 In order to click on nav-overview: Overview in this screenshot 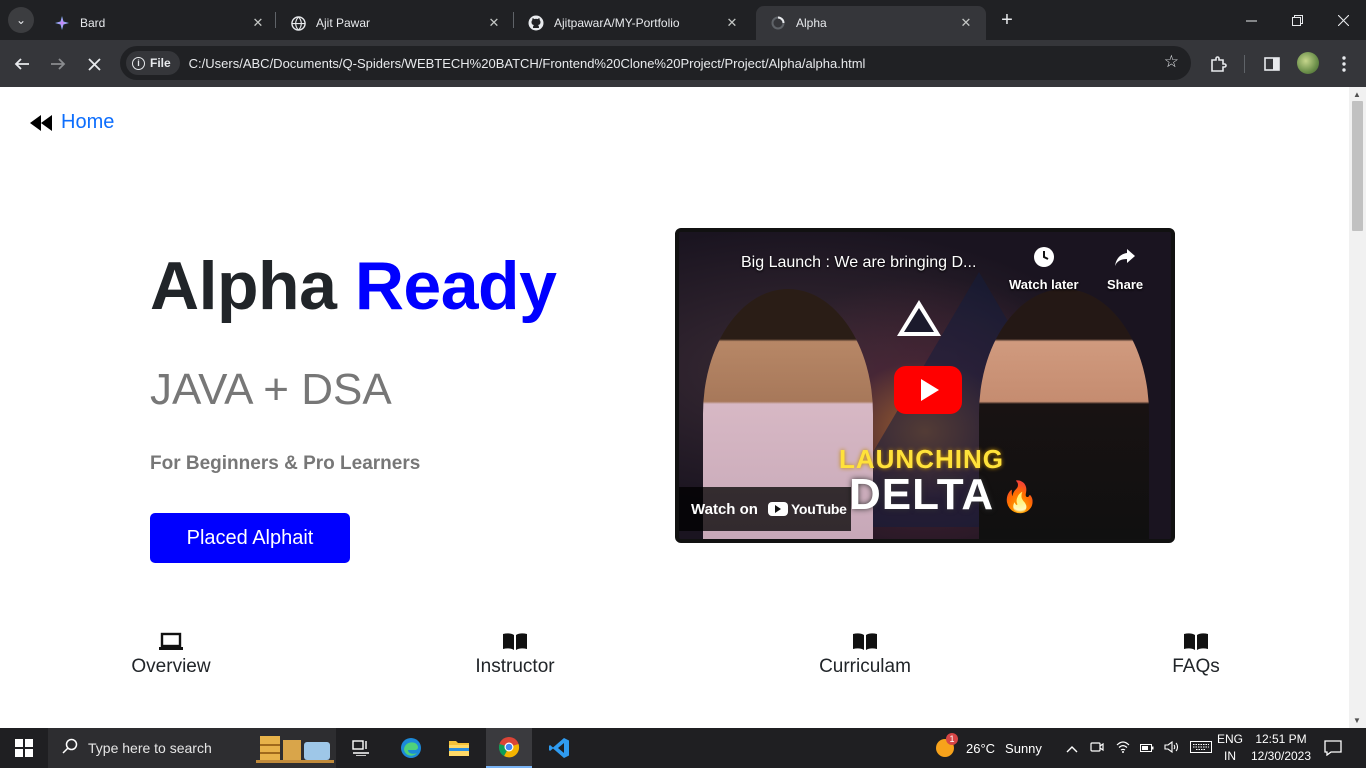, I will do `click(171, 654)`.